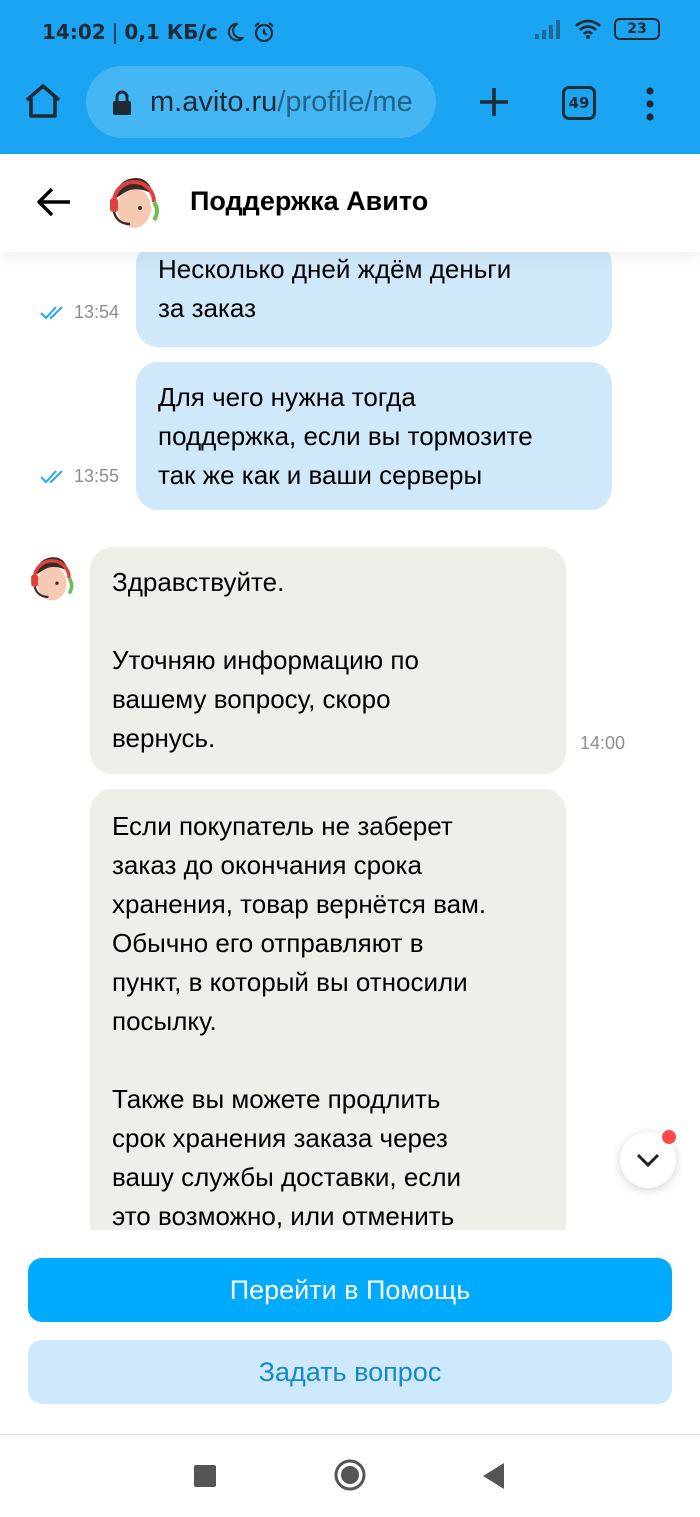 The image size is (700, 1517). Describe the element at coordinates (263, 32) in the screenshot. I see `alarm-icon` at that location.